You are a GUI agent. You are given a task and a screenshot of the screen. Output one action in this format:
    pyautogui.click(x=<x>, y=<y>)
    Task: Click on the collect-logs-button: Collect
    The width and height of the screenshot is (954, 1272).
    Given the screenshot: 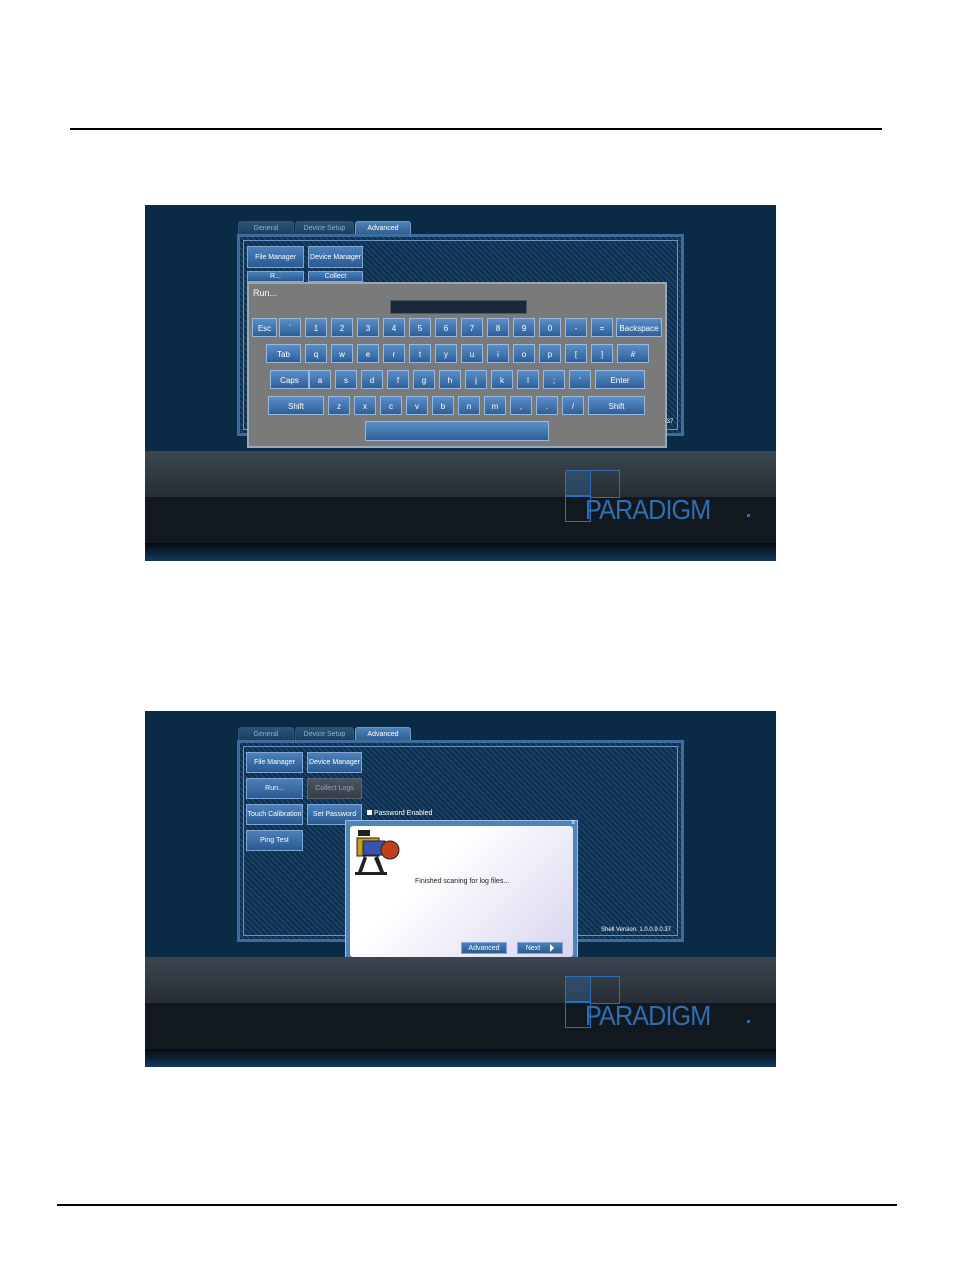 What is the action you would take?
    pyautogui.click(x=335, y=276)
    